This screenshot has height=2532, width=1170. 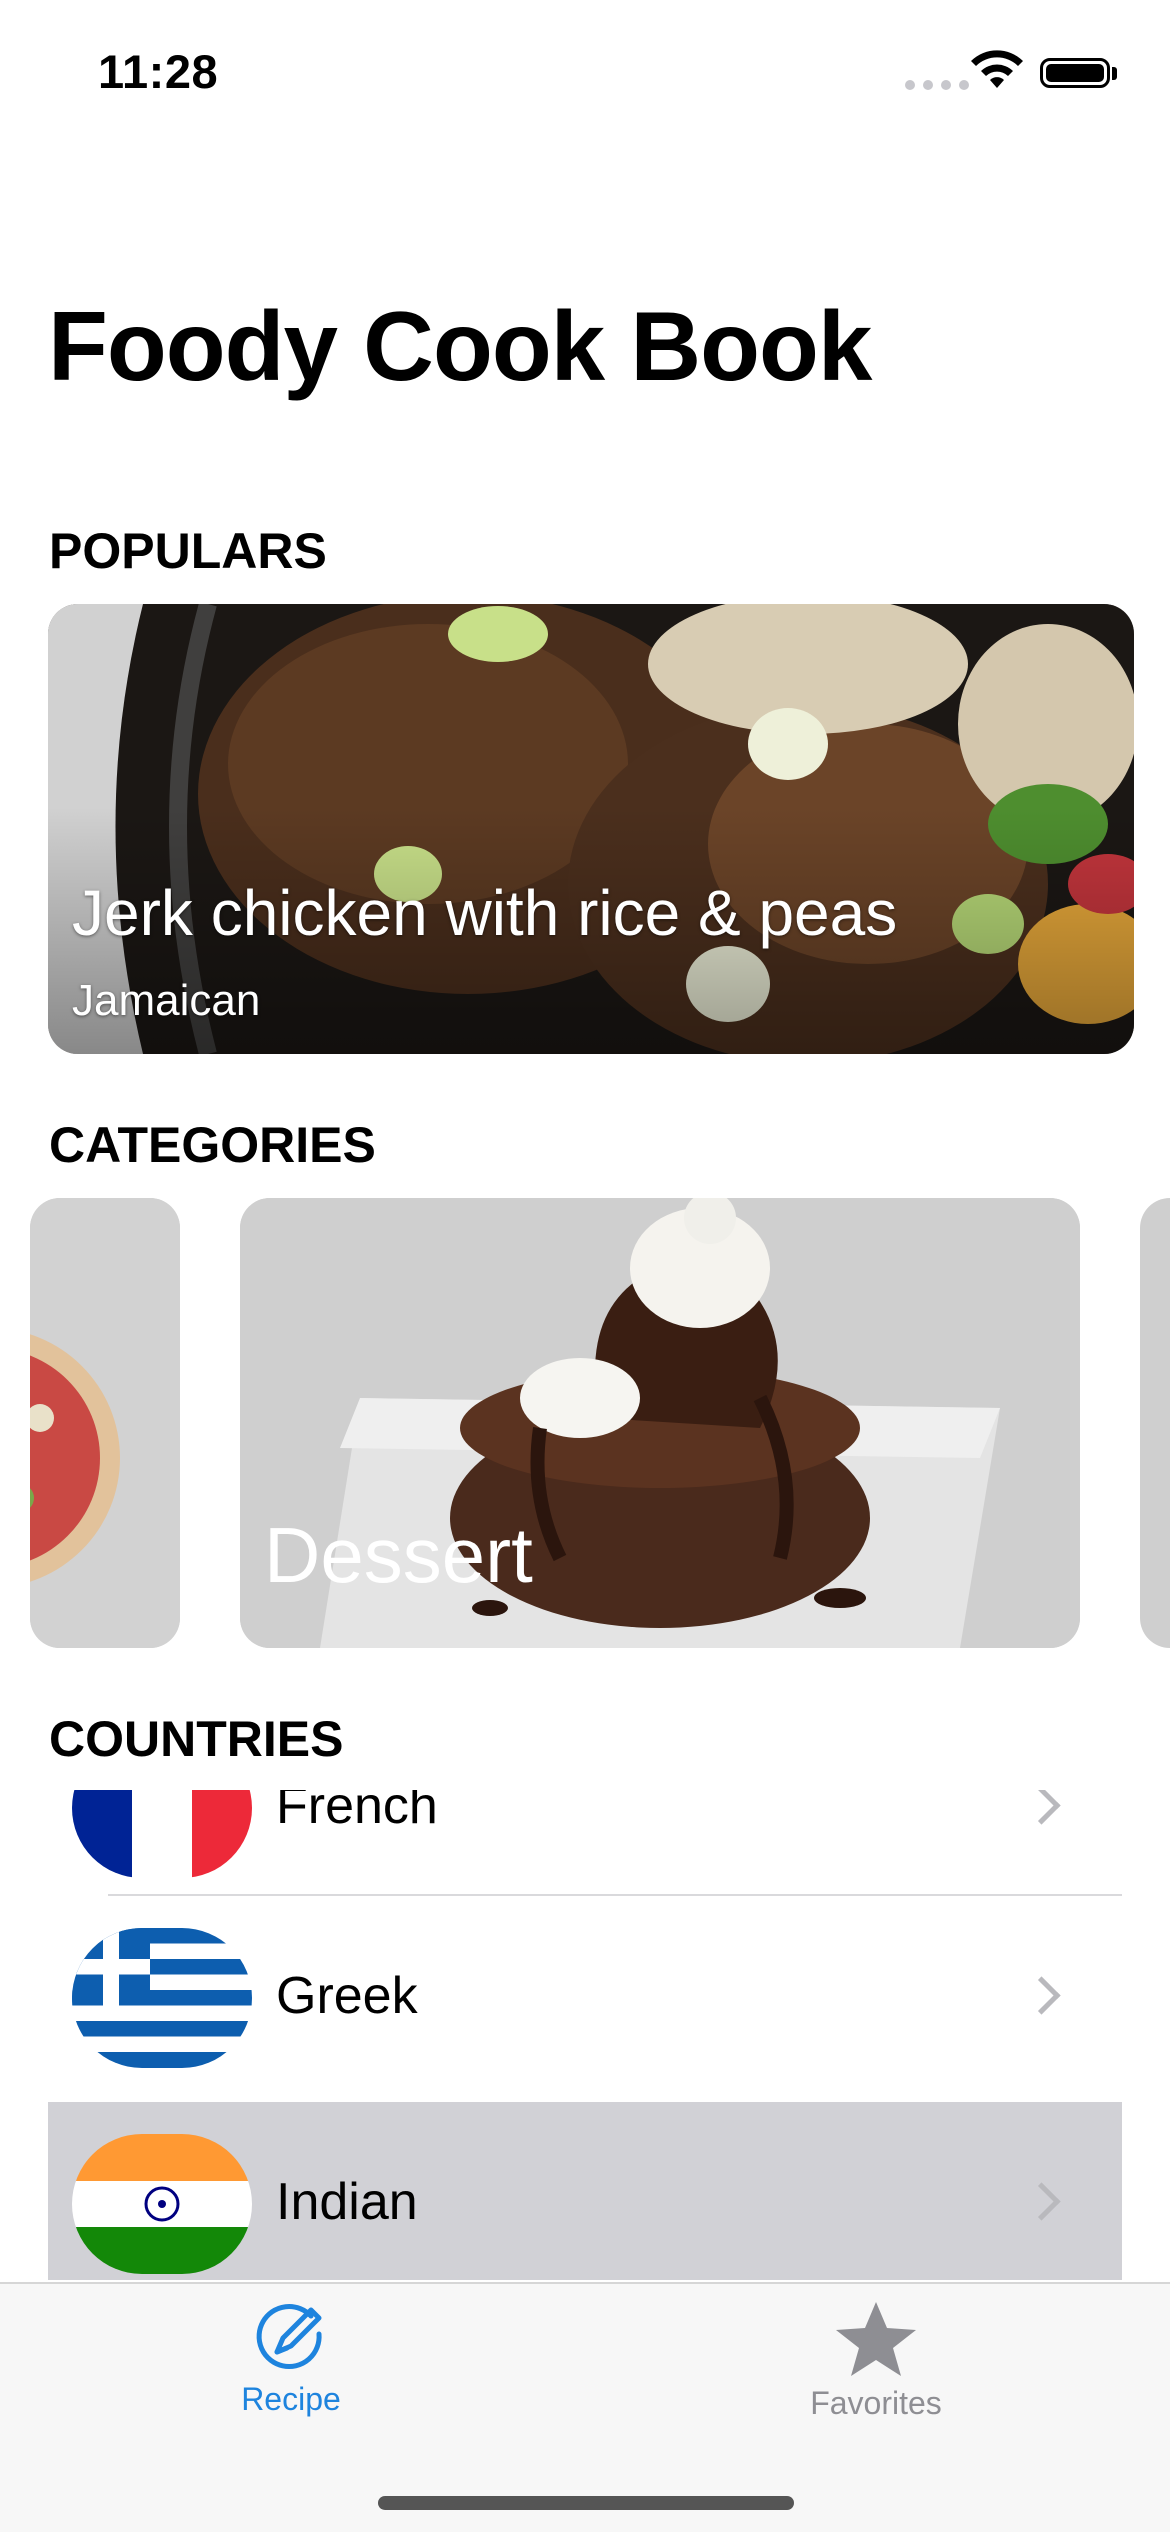 What do you see at coordinates (585, 1998) in the screenshot?
I see `country-row-greek: Greek` at bounding box center [585, 1998].